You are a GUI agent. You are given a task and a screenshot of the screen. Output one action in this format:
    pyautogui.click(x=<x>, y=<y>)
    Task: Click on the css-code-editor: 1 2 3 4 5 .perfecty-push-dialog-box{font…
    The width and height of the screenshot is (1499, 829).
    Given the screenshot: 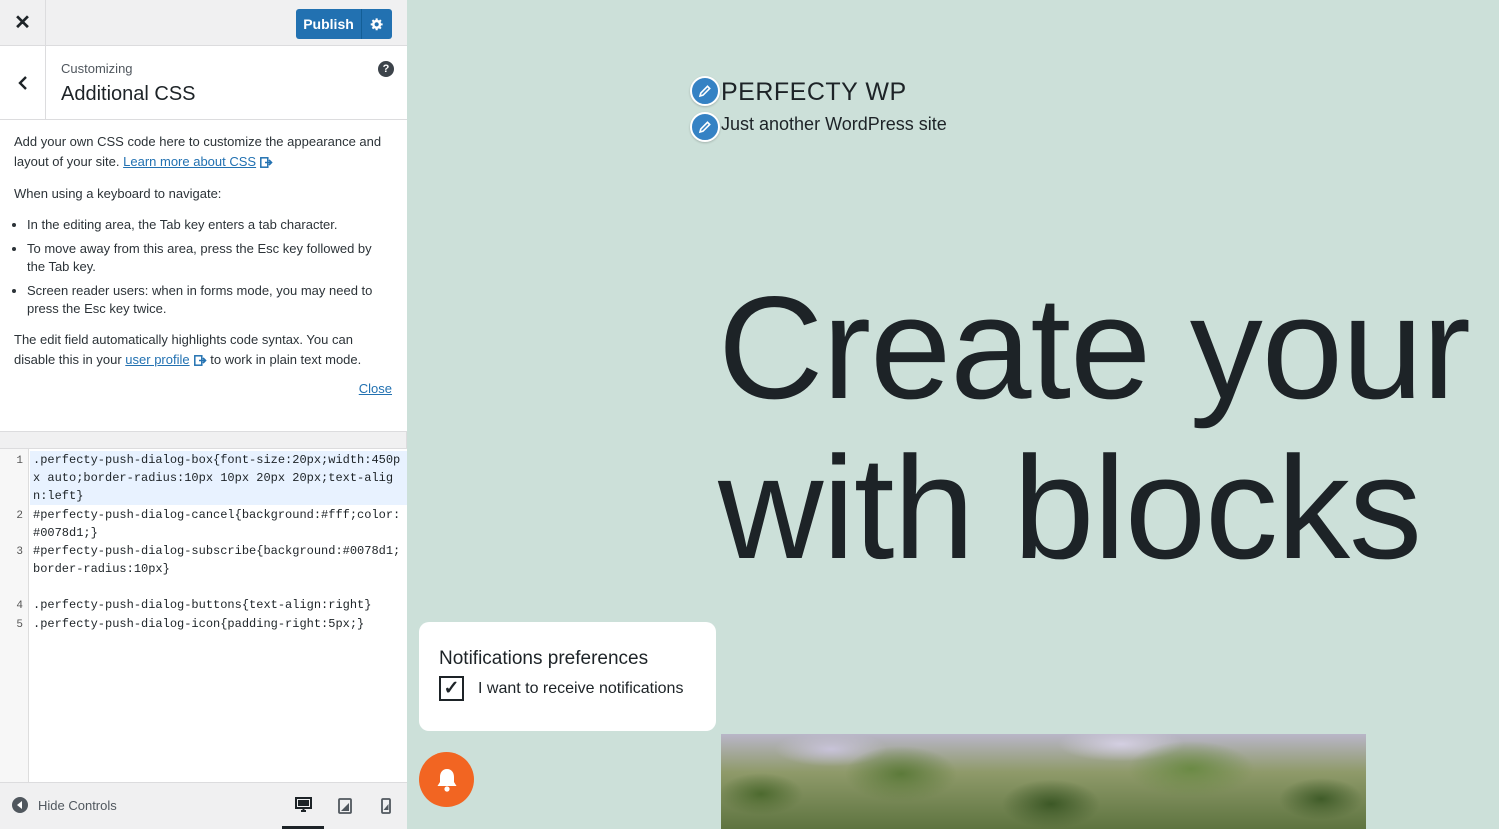 What is the action you would take?
    pyautogui.click(x=203, y=615)
    